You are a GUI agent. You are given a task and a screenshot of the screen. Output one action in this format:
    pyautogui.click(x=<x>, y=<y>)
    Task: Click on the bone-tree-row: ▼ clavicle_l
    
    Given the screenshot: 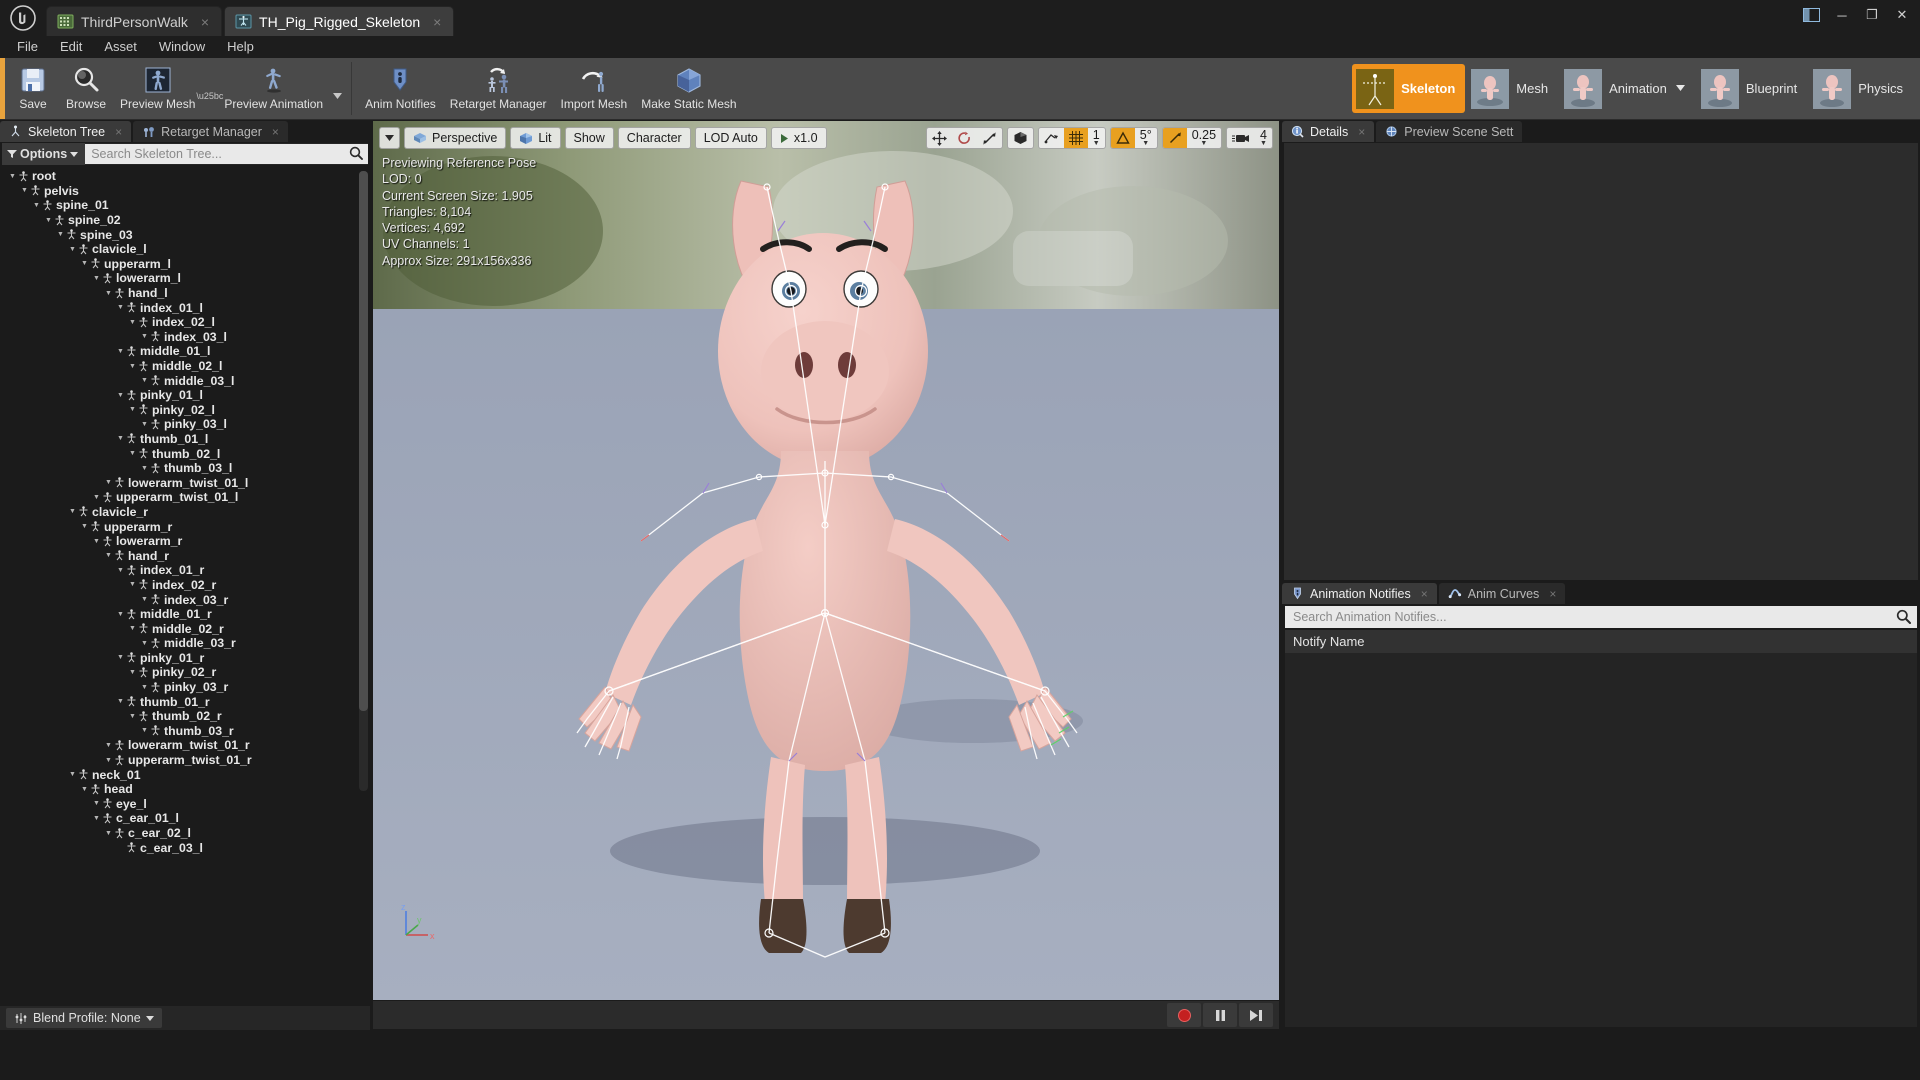 What is the action you would take?
    pyautogui.click(x=185, y=249)
    